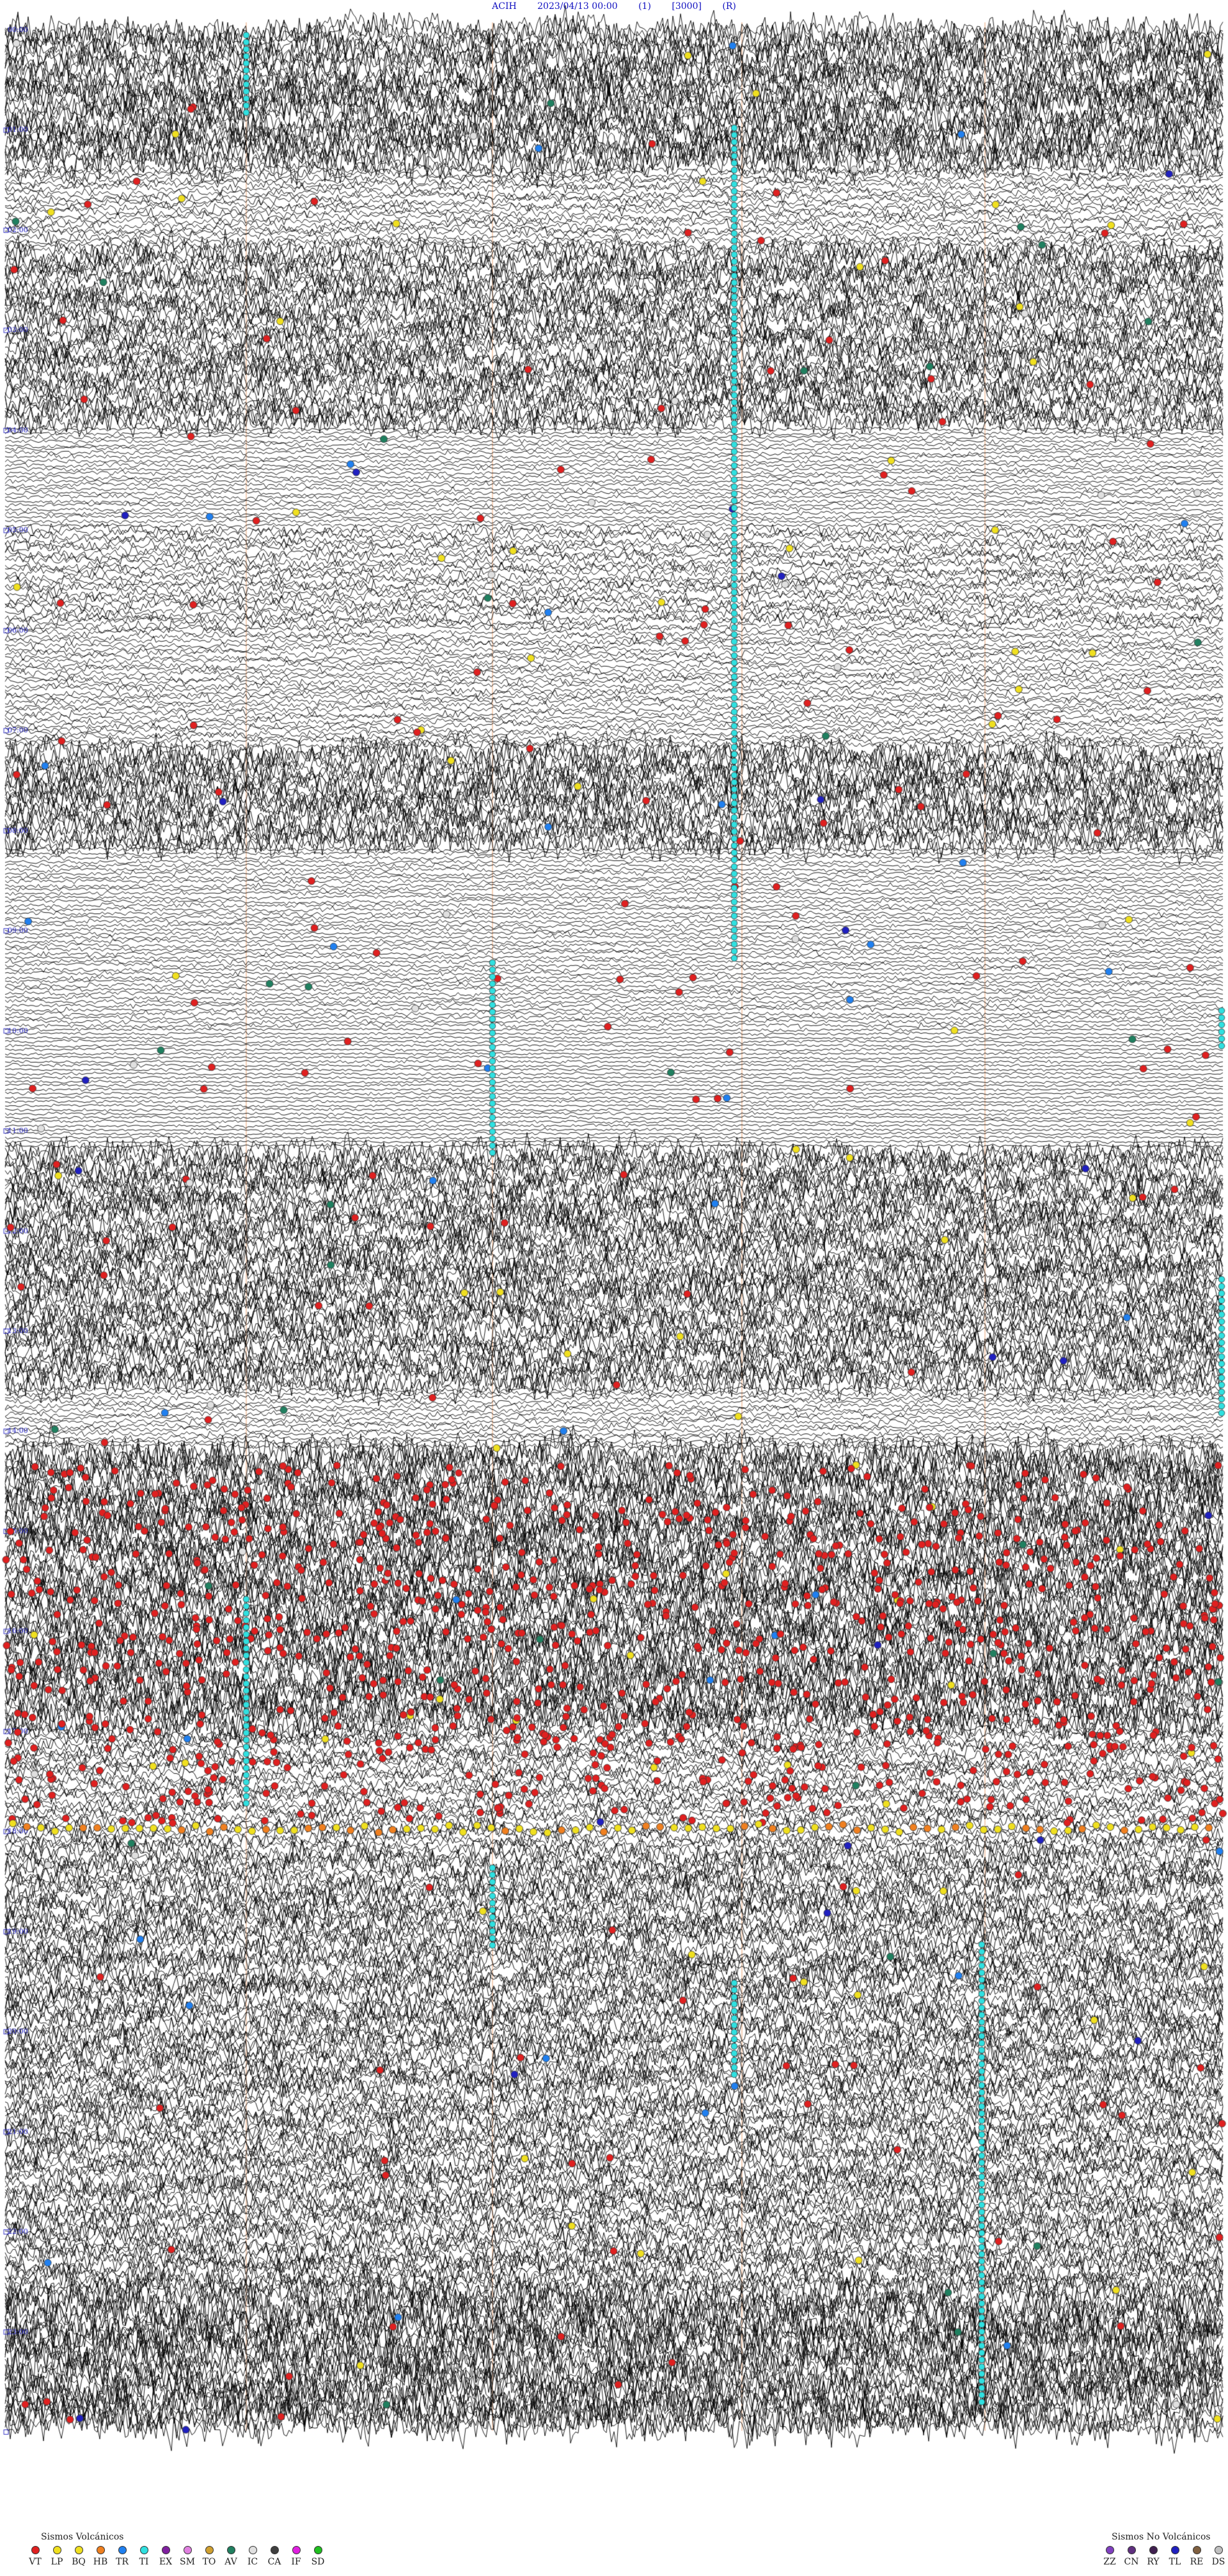 Image resolution: width=1228 pixels, height=2576 pixels. Describe the element at coordinates (1175, 2562) in the screenshot. I see `legend-nonvolcanic-code: TL` at that location.